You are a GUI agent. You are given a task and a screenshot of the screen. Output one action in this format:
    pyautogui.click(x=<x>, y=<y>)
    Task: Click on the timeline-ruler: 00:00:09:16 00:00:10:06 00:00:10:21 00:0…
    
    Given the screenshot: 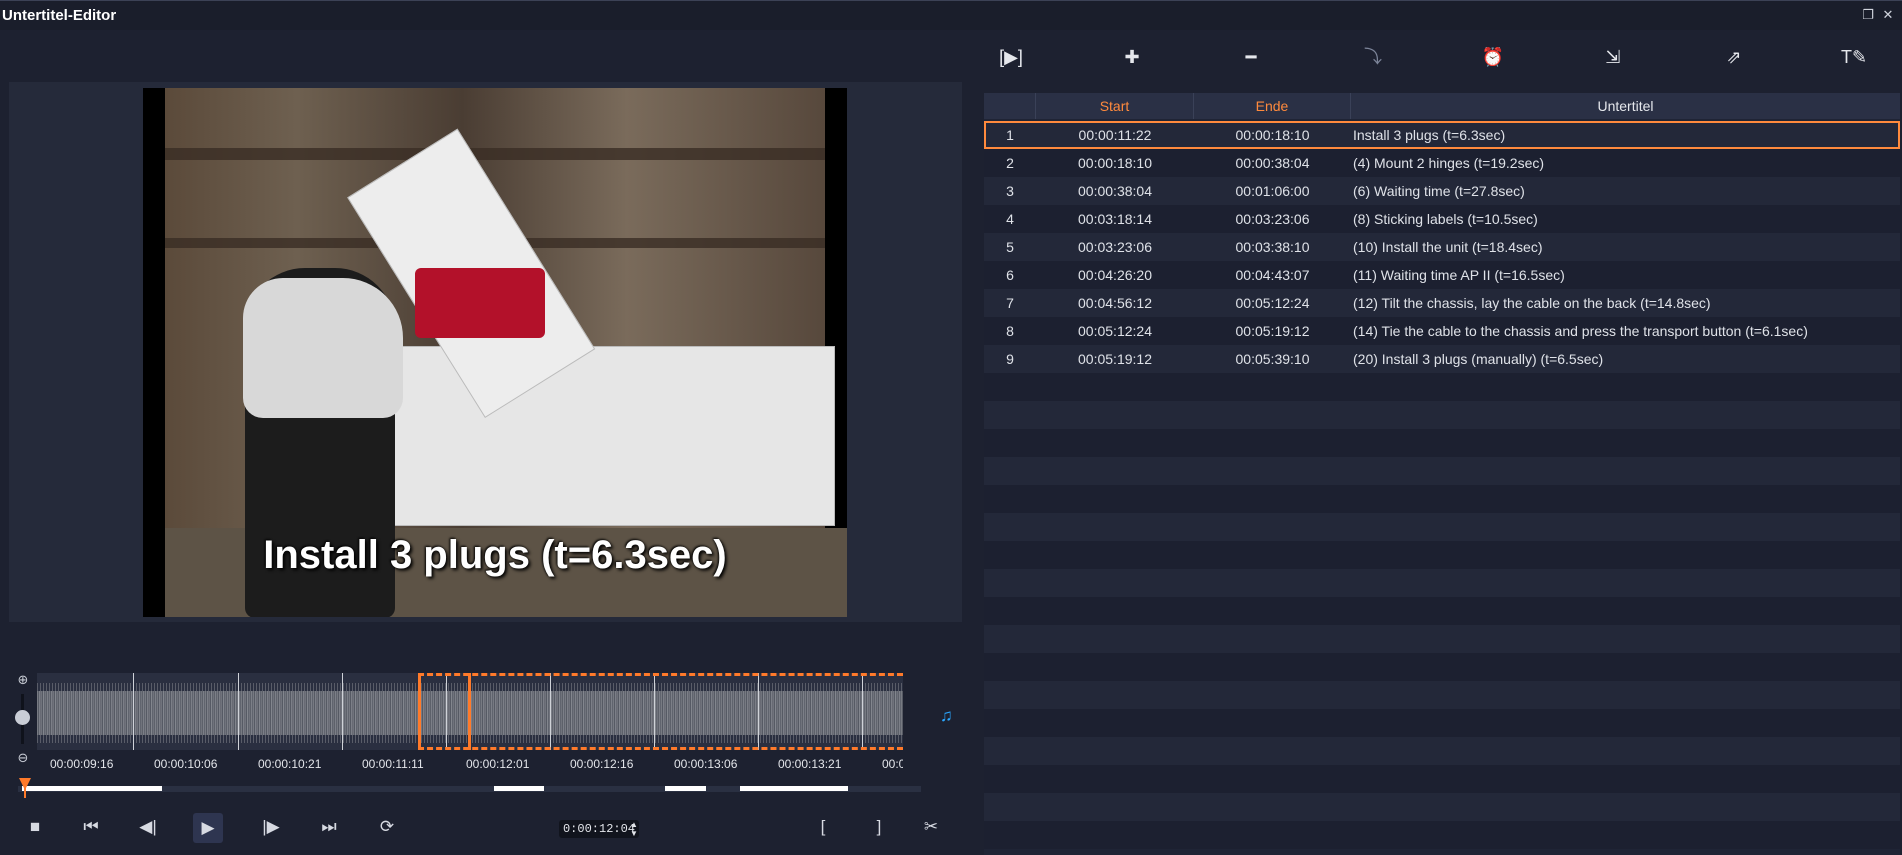 What is the action you would take?
    pyautogui.click(x=470, y=765)
    